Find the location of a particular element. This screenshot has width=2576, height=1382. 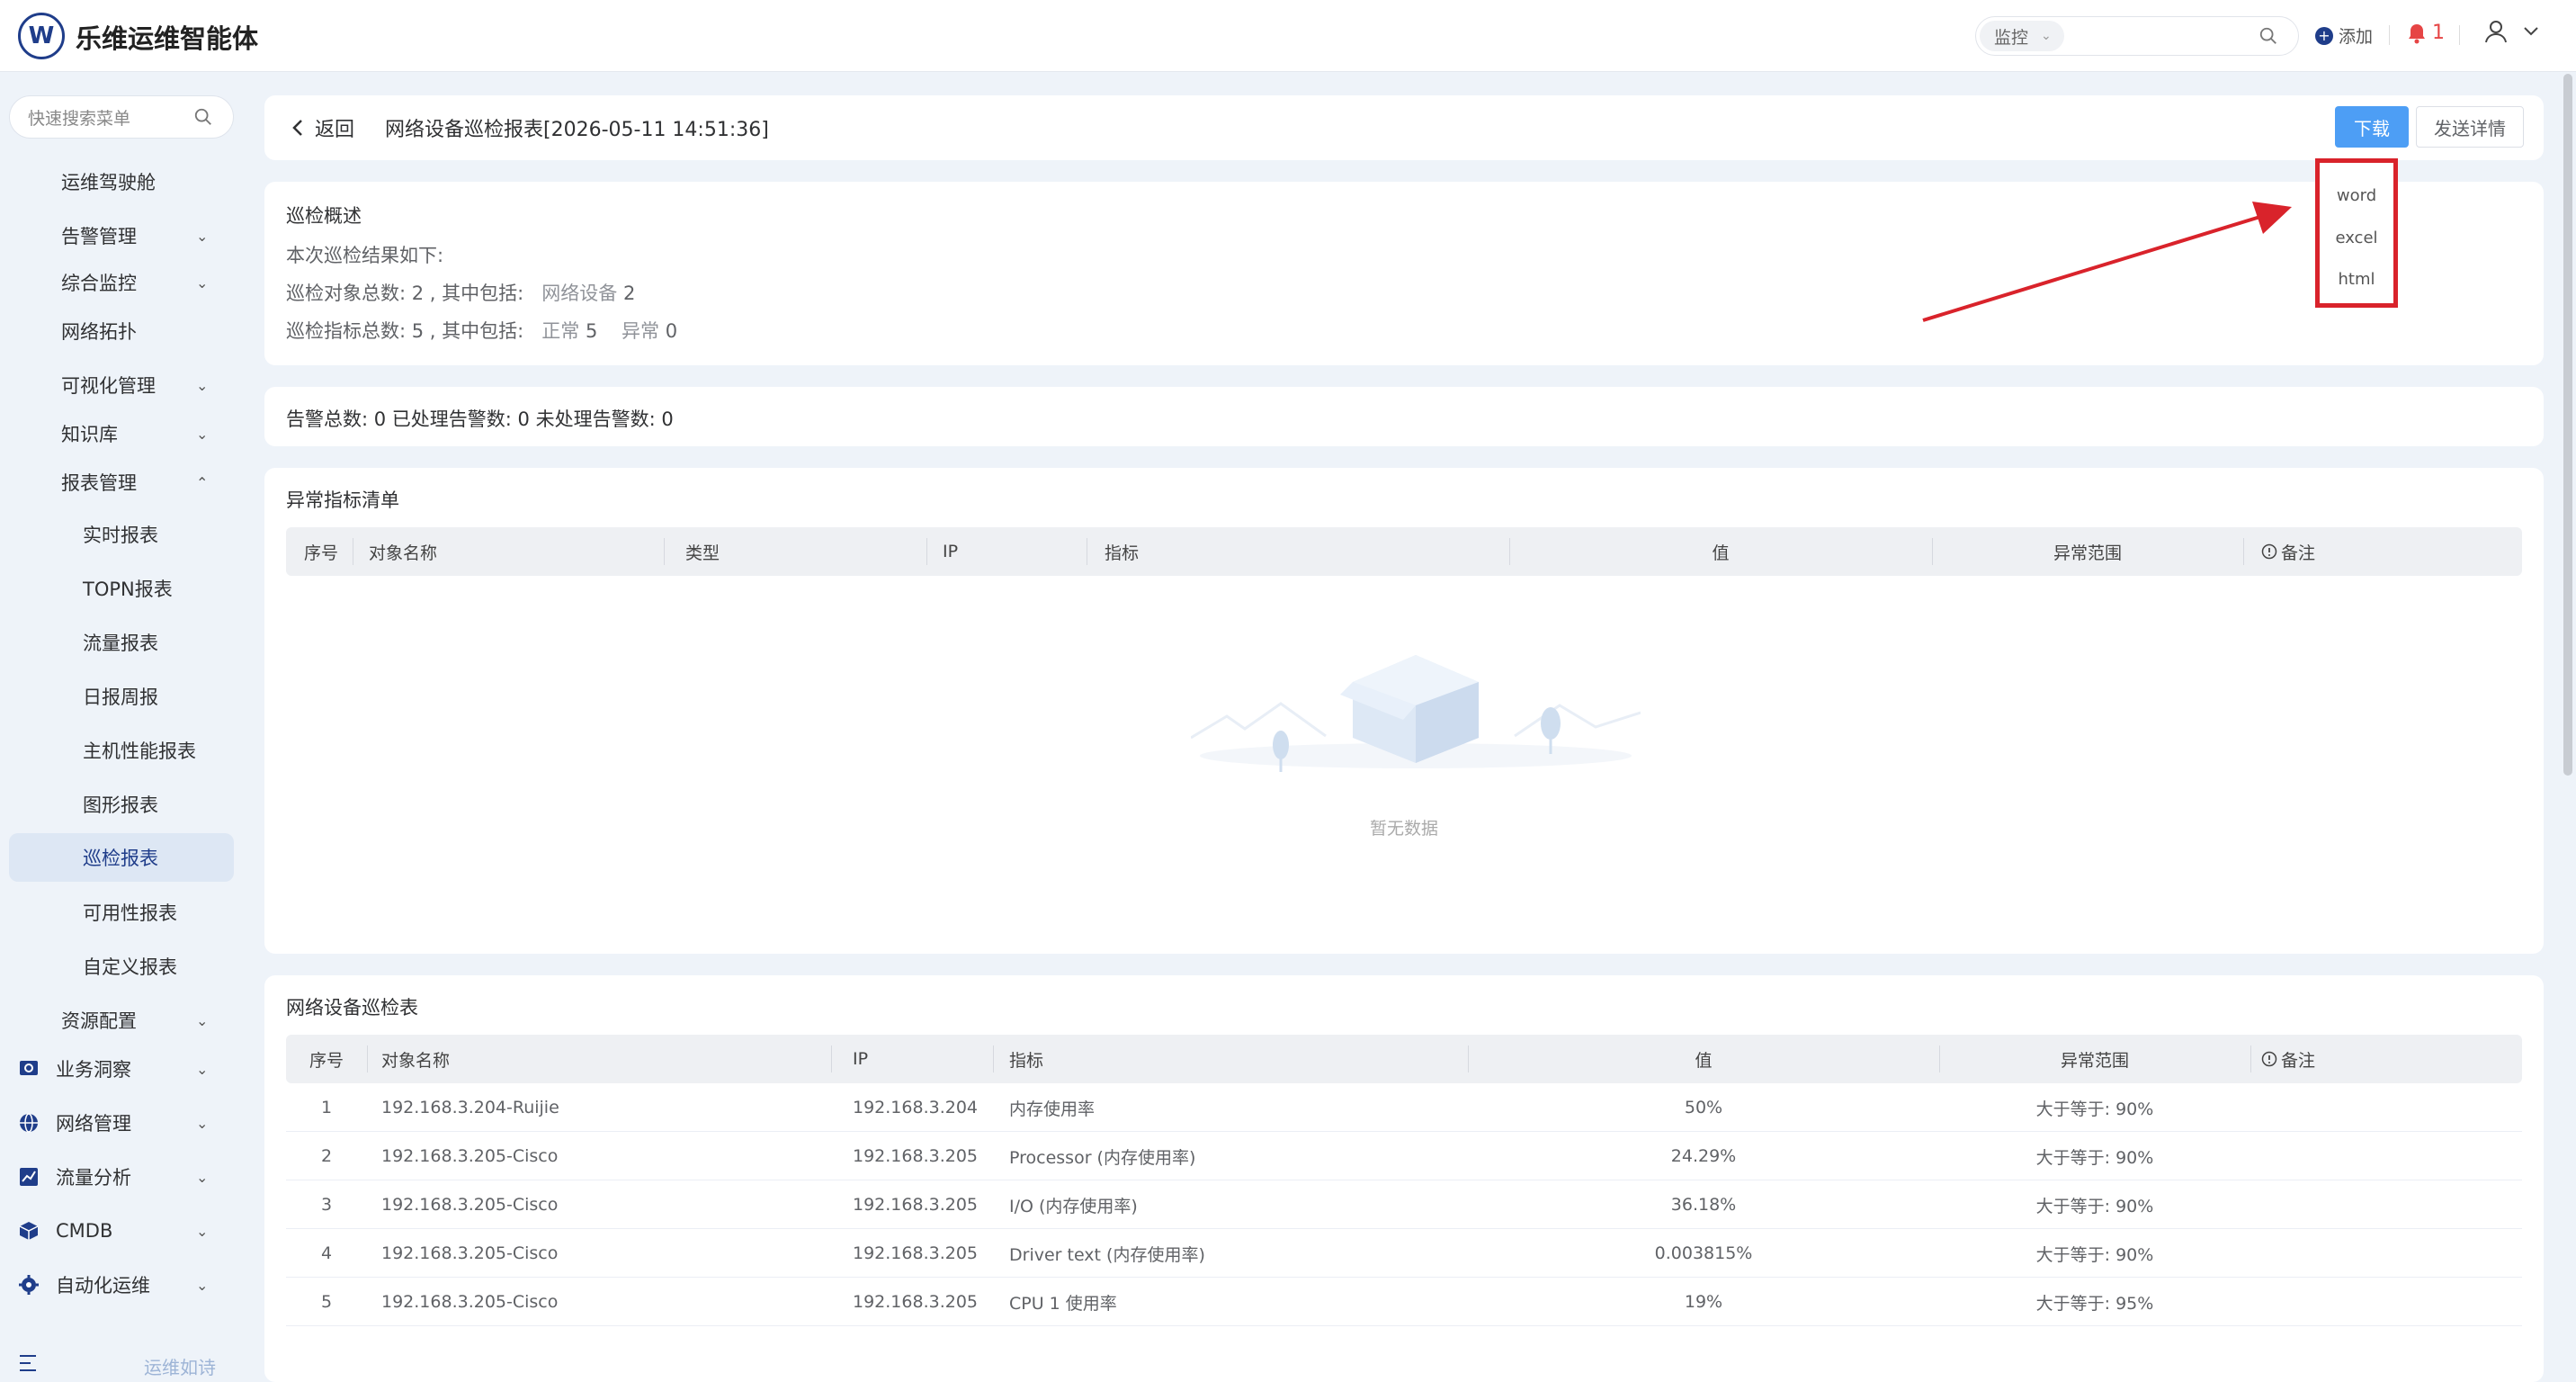

sidebar-item-monitoring: 综合监控 ⌄ is located at coordinates (121, 282).